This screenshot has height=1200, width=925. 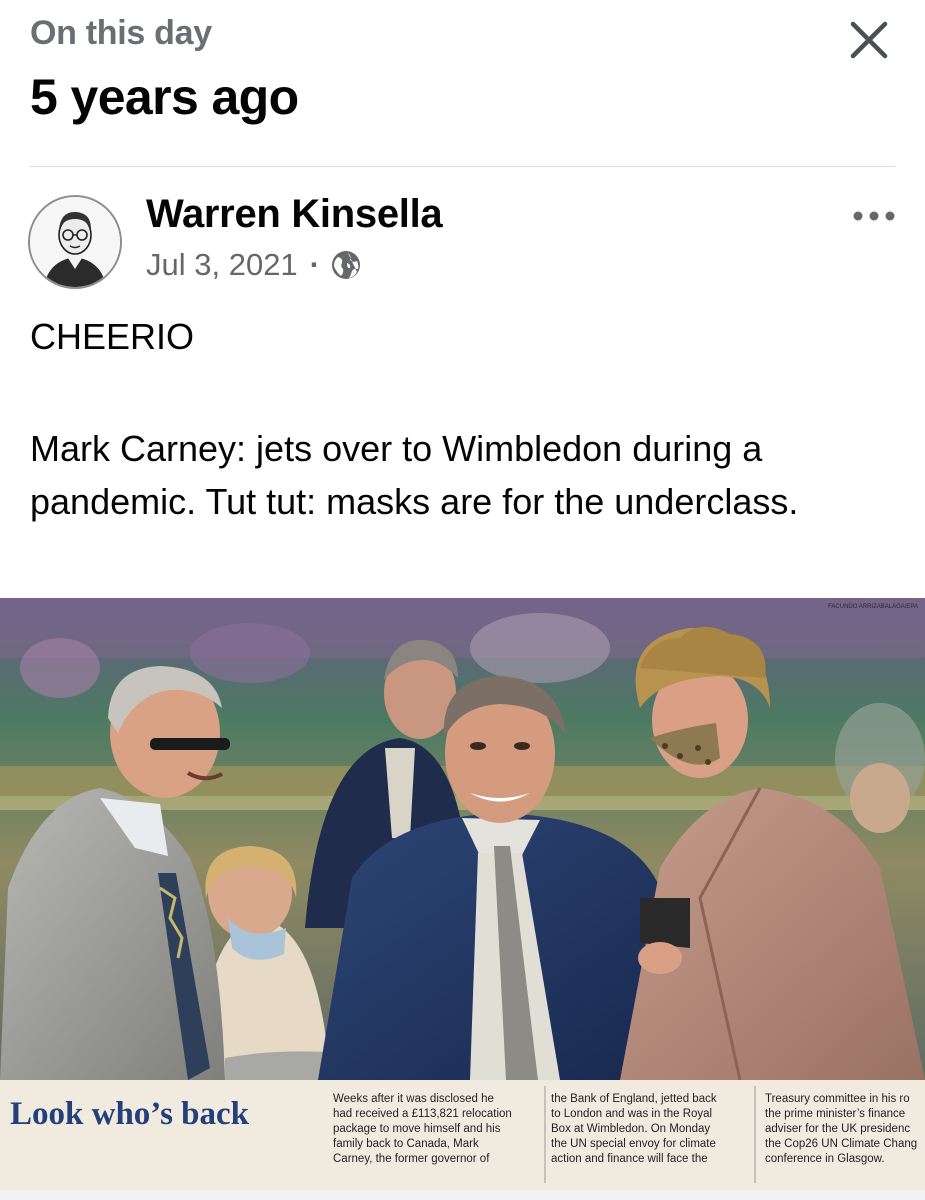 What do you see at coordinates (837, 1099) in the screenshot?
I see `caption-line: Treasury committee in his ro` at bounding box center [837, 1099].